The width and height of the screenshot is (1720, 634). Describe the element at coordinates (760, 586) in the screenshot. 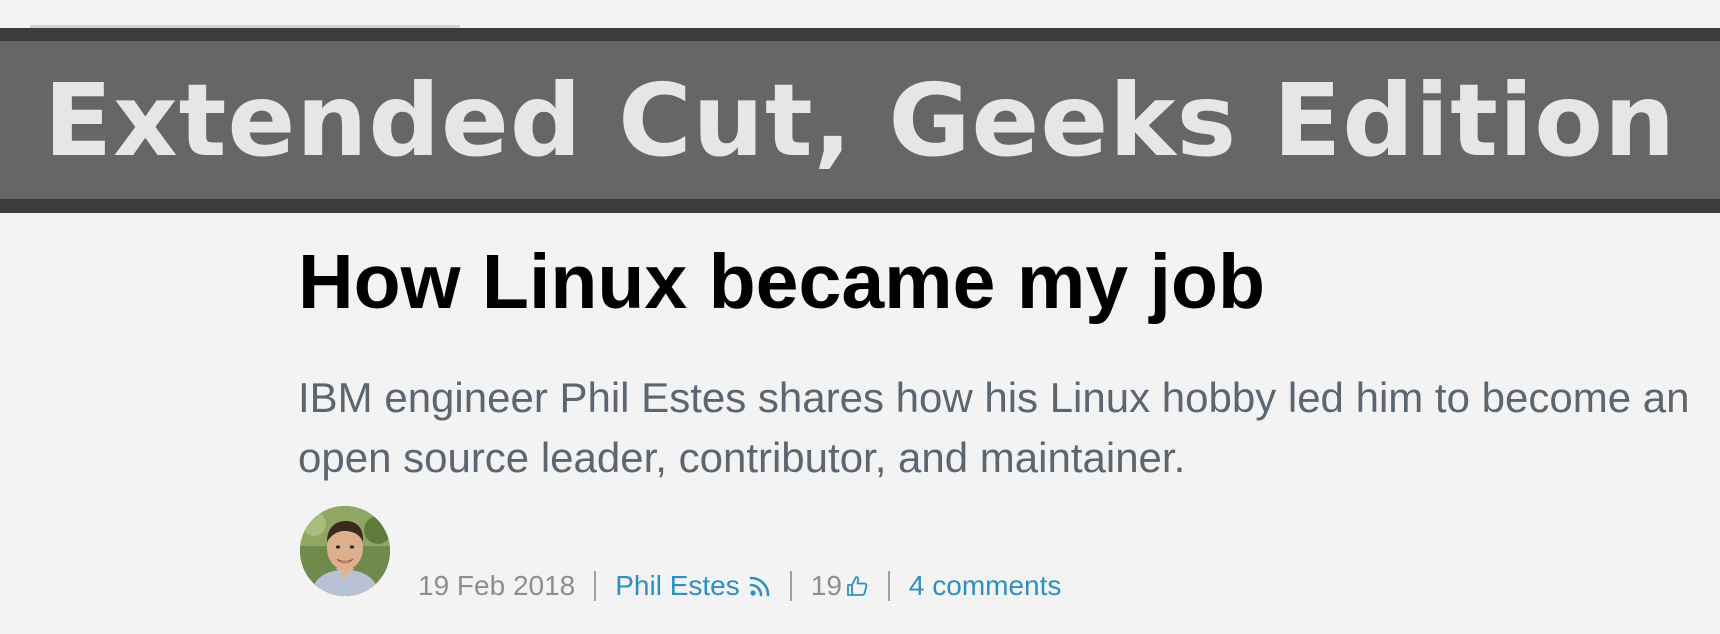

I see `rss-icon` at that location.